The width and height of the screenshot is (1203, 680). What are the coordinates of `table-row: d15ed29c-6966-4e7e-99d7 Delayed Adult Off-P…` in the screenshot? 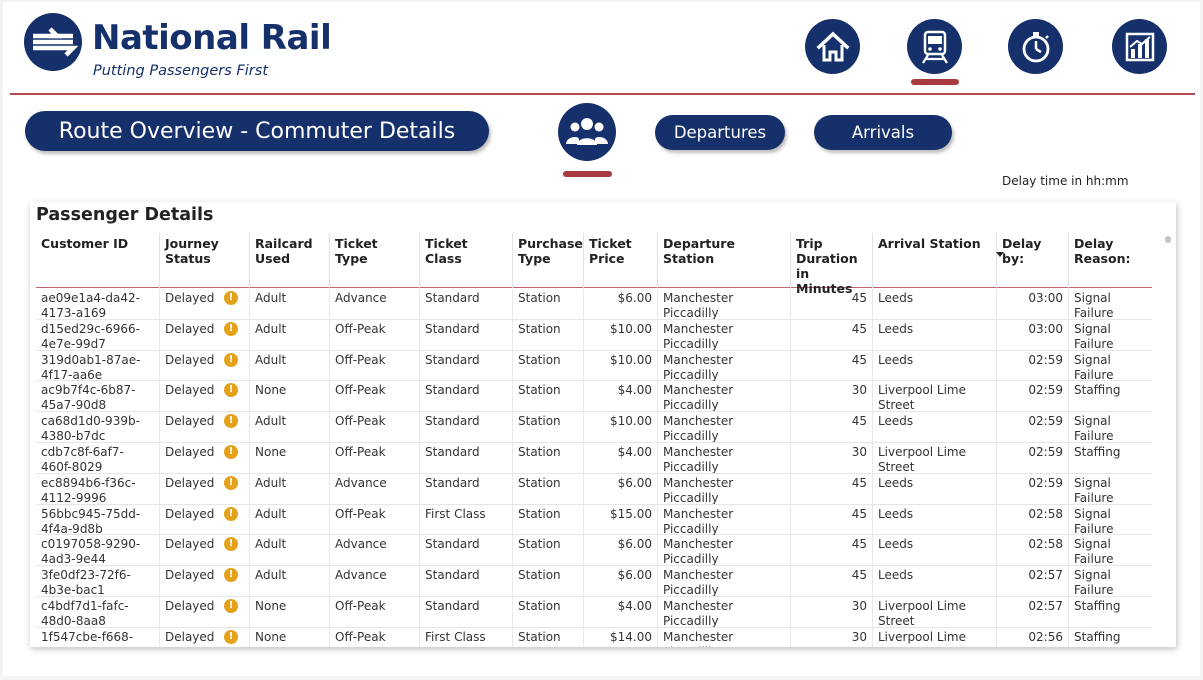 It's located at (594, 335).